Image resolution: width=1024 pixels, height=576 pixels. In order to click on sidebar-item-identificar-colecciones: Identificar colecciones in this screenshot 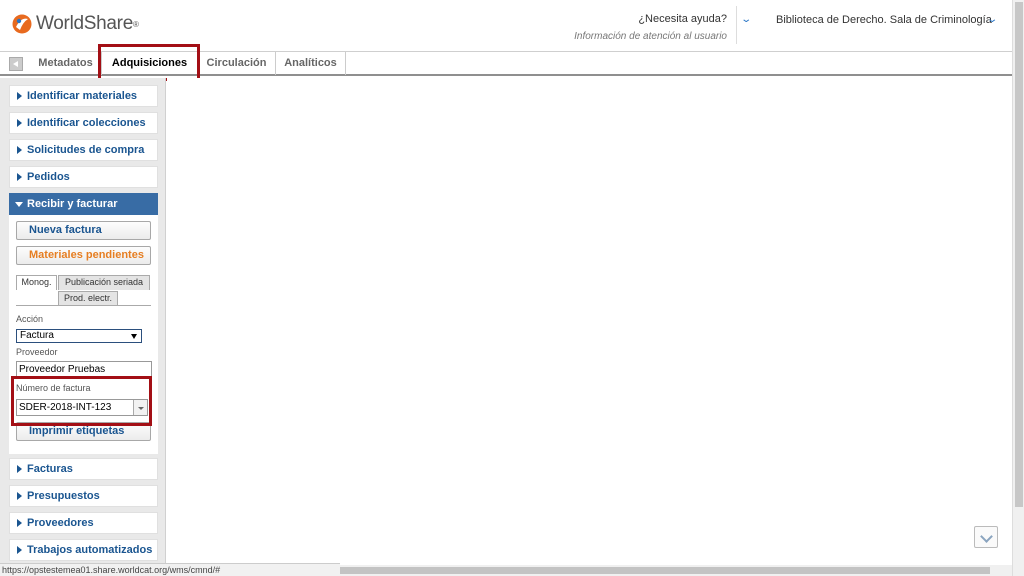, I will do `click(83, 123)`.